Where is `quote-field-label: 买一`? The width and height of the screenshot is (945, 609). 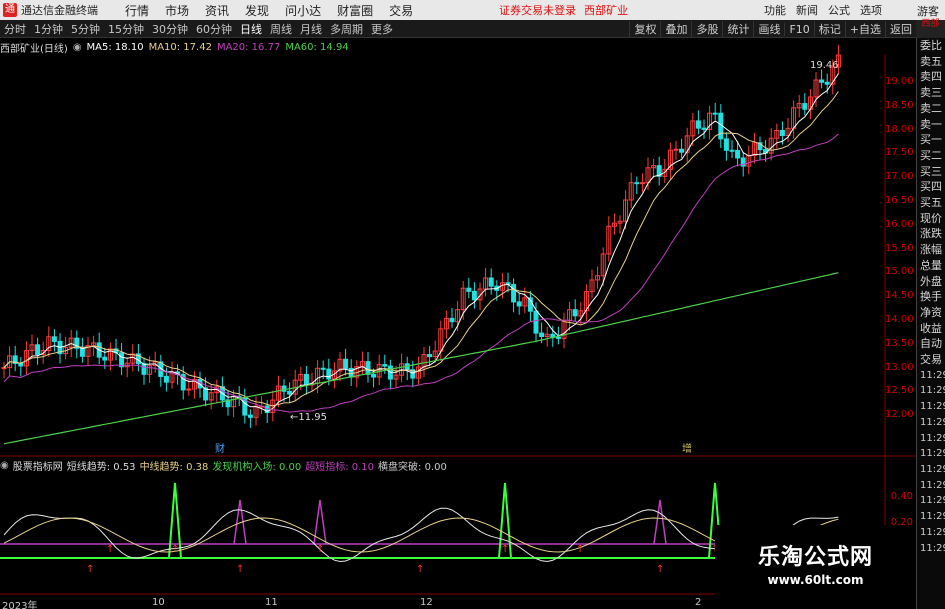
quote-field-label: 买一 is located at coordinates (931, 140).